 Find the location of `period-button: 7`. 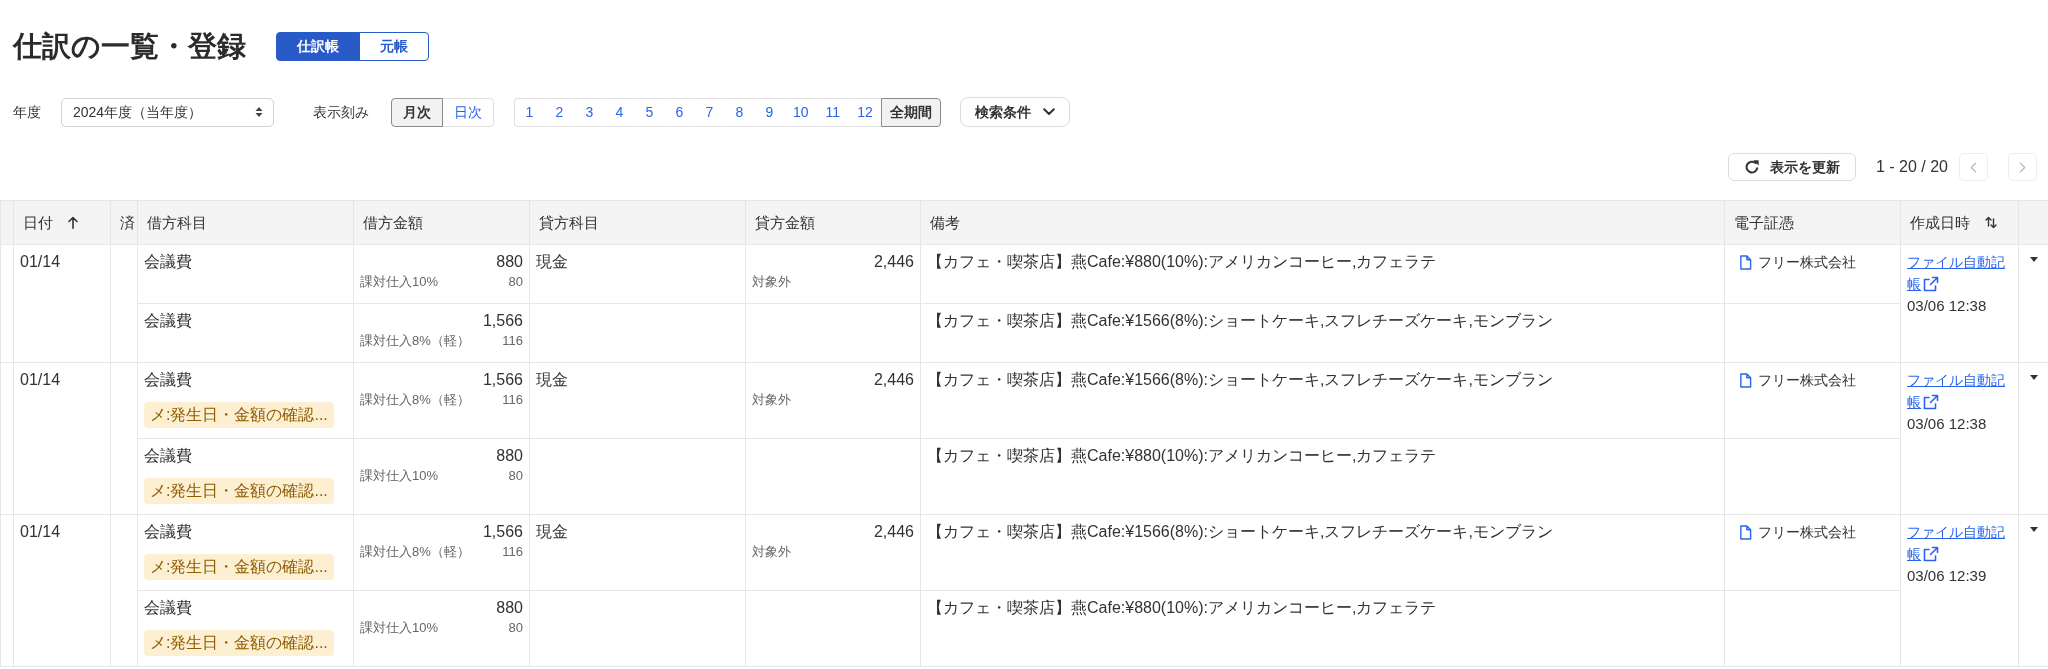

period-button: 7 is located at coordinates (709, 112).